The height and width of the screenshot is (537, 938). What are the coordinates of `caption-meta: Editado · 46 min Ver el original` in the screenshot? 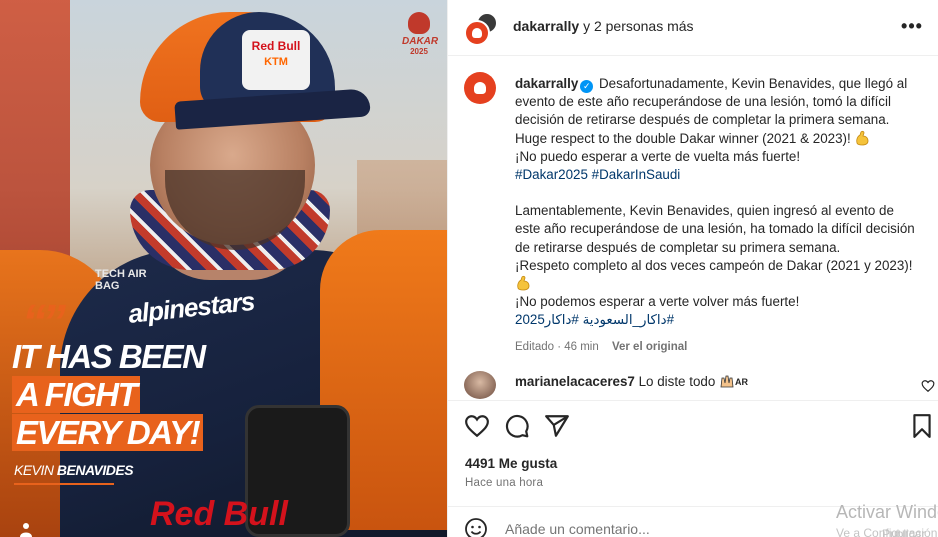 It's located at (717, 347).